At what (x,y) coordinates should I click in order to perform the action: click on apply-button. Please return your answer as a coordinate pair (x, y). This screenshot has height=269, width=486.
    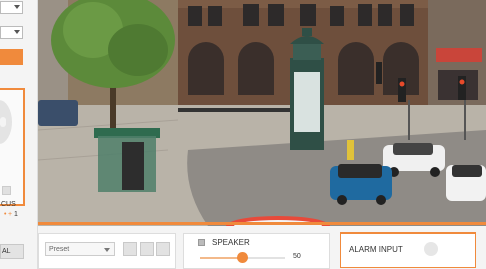
    Looking at the image, I should click on (11, 57).